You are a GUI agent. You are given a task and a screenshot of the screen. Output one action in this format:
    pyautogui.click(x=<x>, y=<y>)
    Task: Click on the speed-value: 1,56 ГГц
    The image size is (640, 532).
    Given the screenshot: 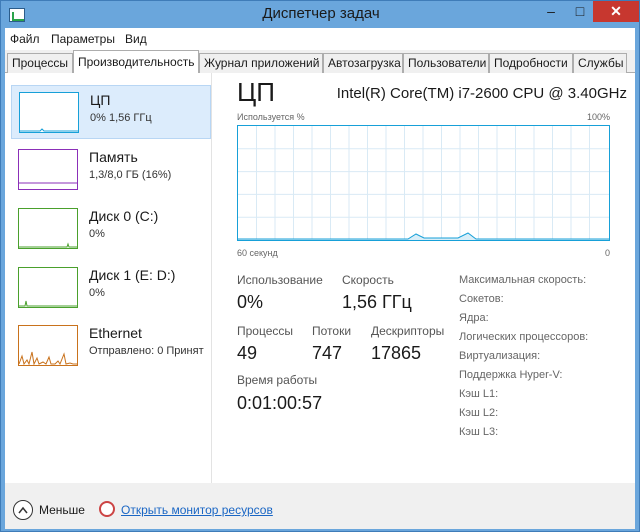 What is the action you would take?
    pyautogui.click(x=377, y=302)
    